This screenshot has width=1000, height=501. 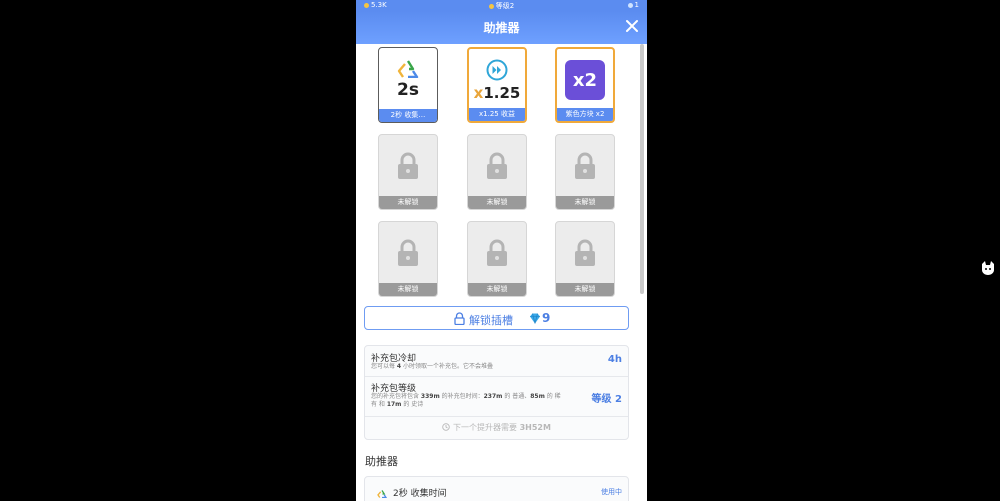 I want to click on text-part: 的 普通、, so click(x=516, y=396).